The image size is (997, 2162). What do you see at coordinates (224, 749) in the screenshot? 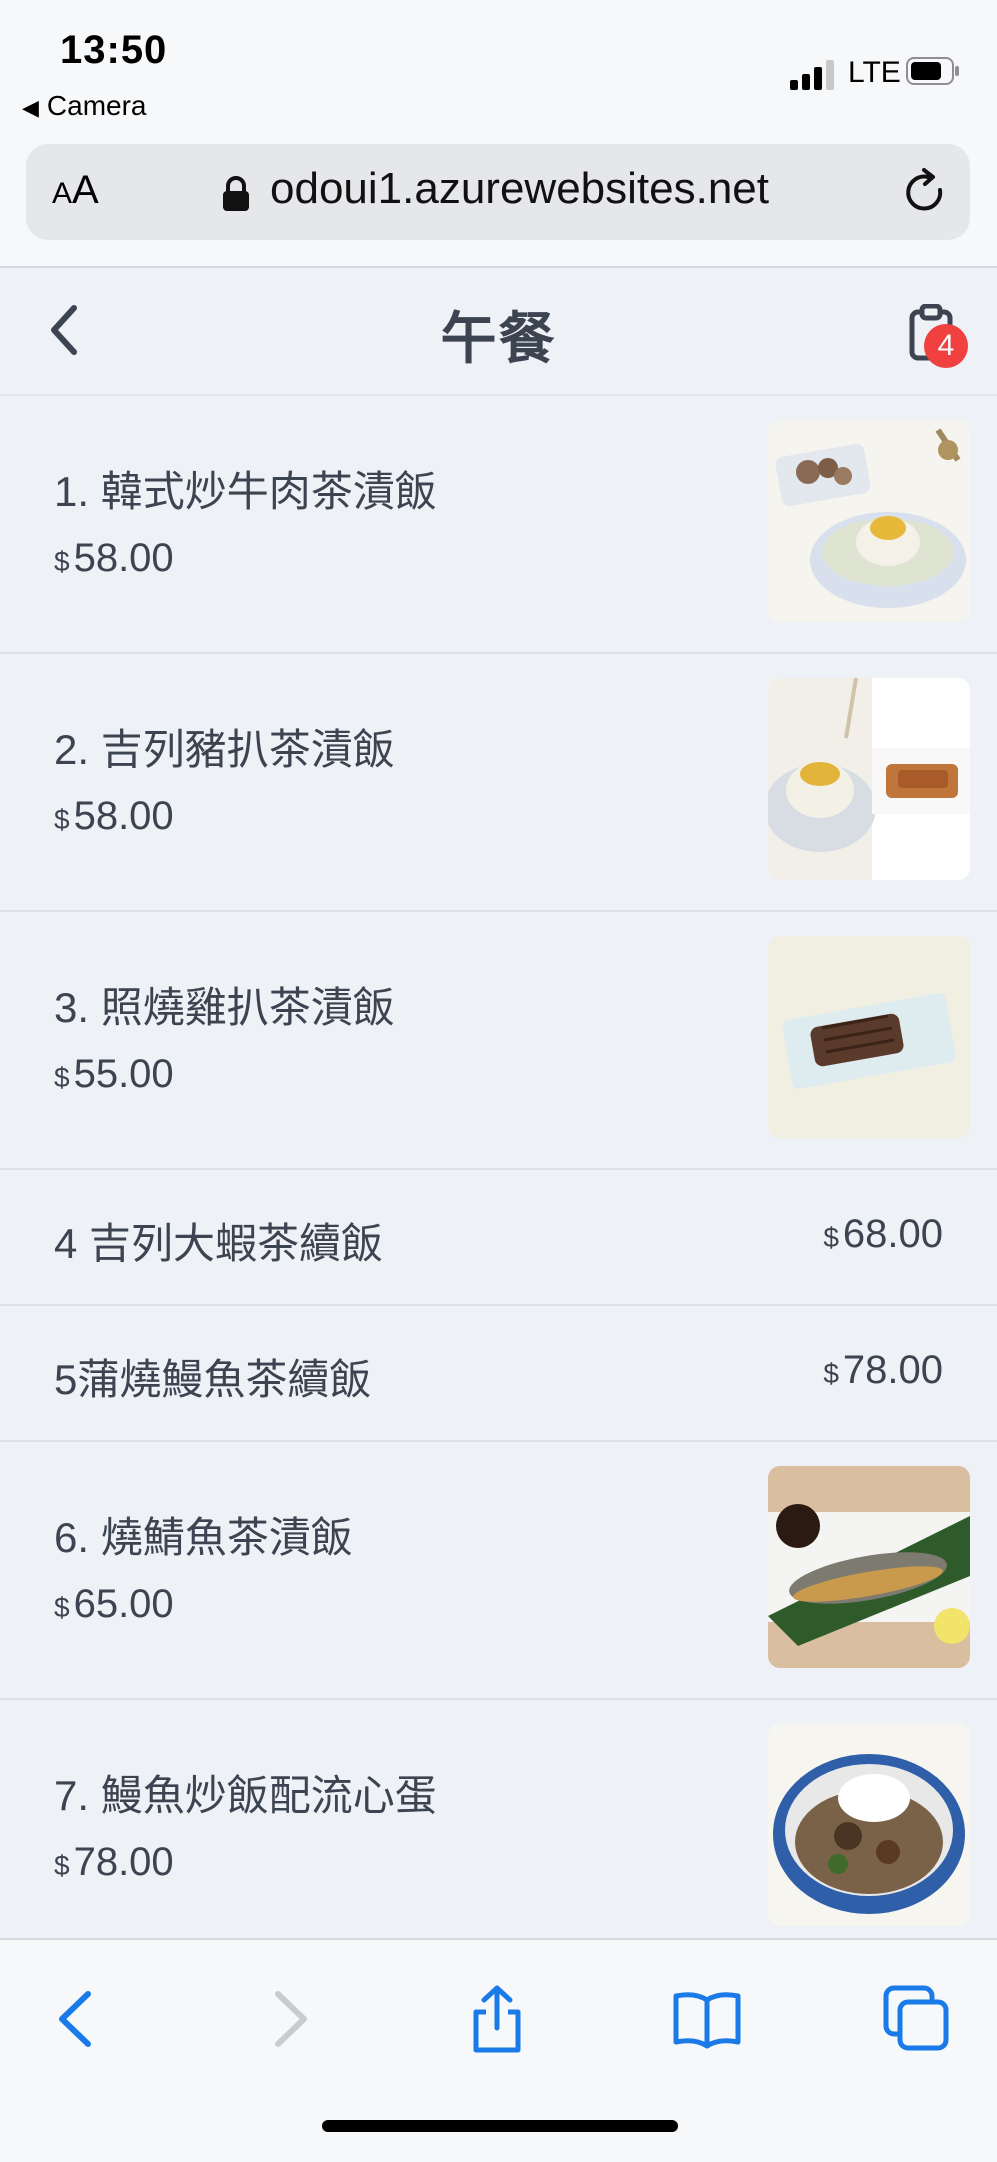
I see `item-name: 2. 吉列豬扒茶漬飯` at bounding box center [224, 749].